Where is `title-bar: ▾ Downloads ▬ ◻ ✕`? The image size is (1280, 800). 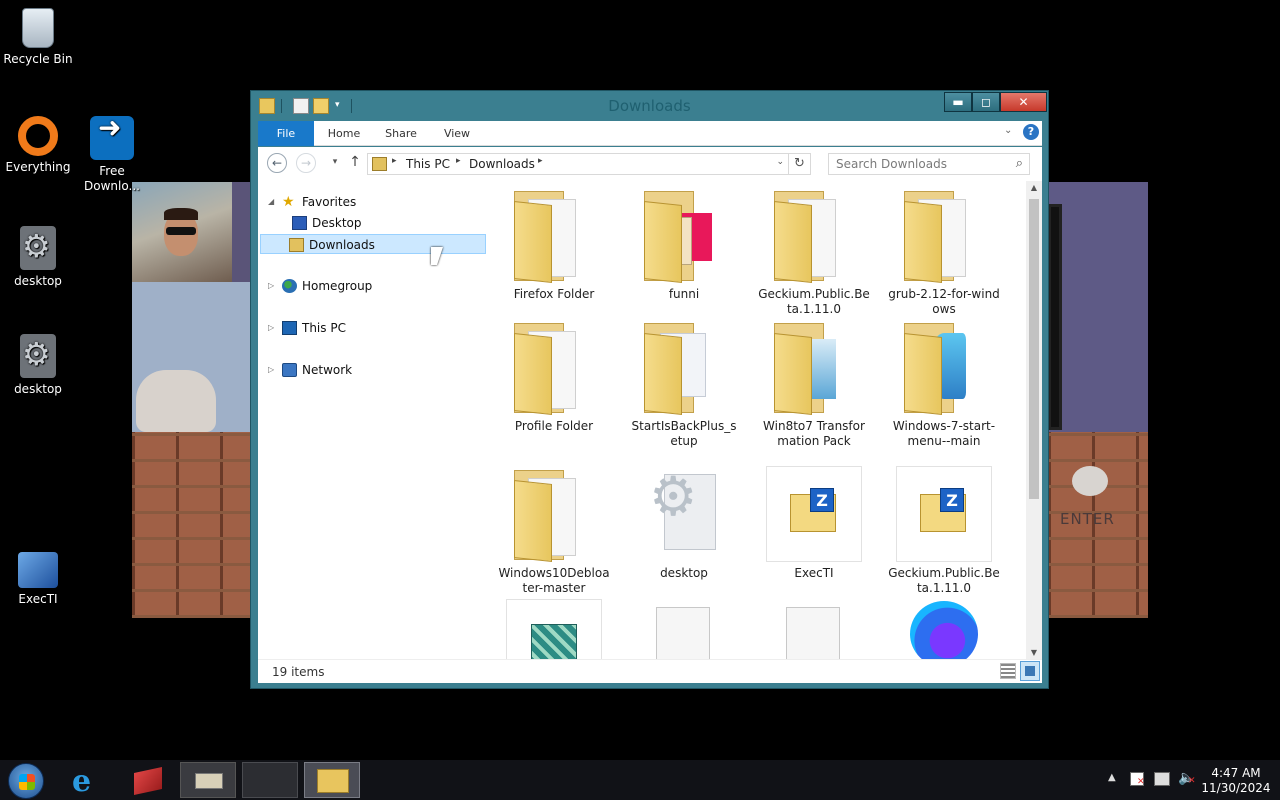 title-bar: ▾ Downloads ▬ ◻ ✕ is located at coordinates (649, 106).